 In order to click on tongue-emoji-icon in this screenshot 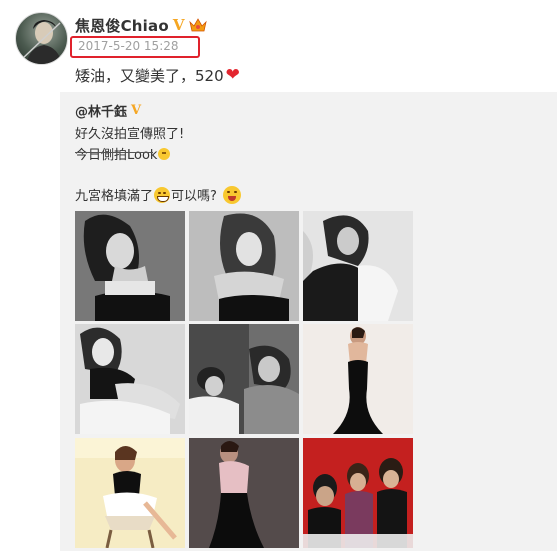, I will do `click(231, 194)`.